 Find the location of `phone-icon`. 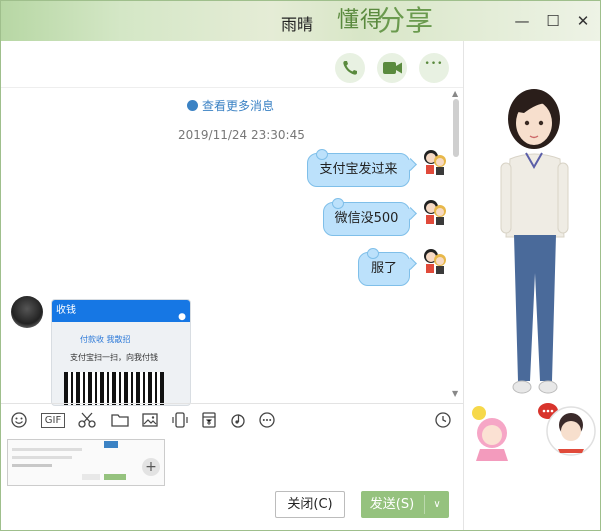

phone-icon is located at coordinates (350, 68).